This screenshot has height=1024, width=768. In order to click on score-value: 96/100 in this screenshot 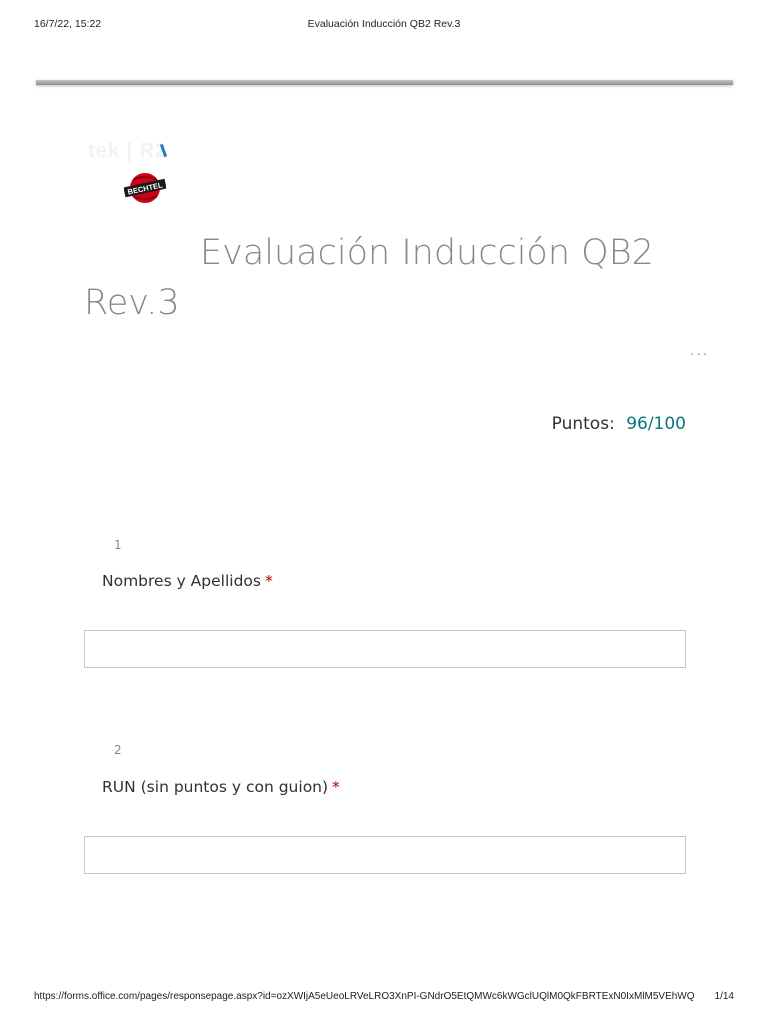, I will do `click(656, 424)`.